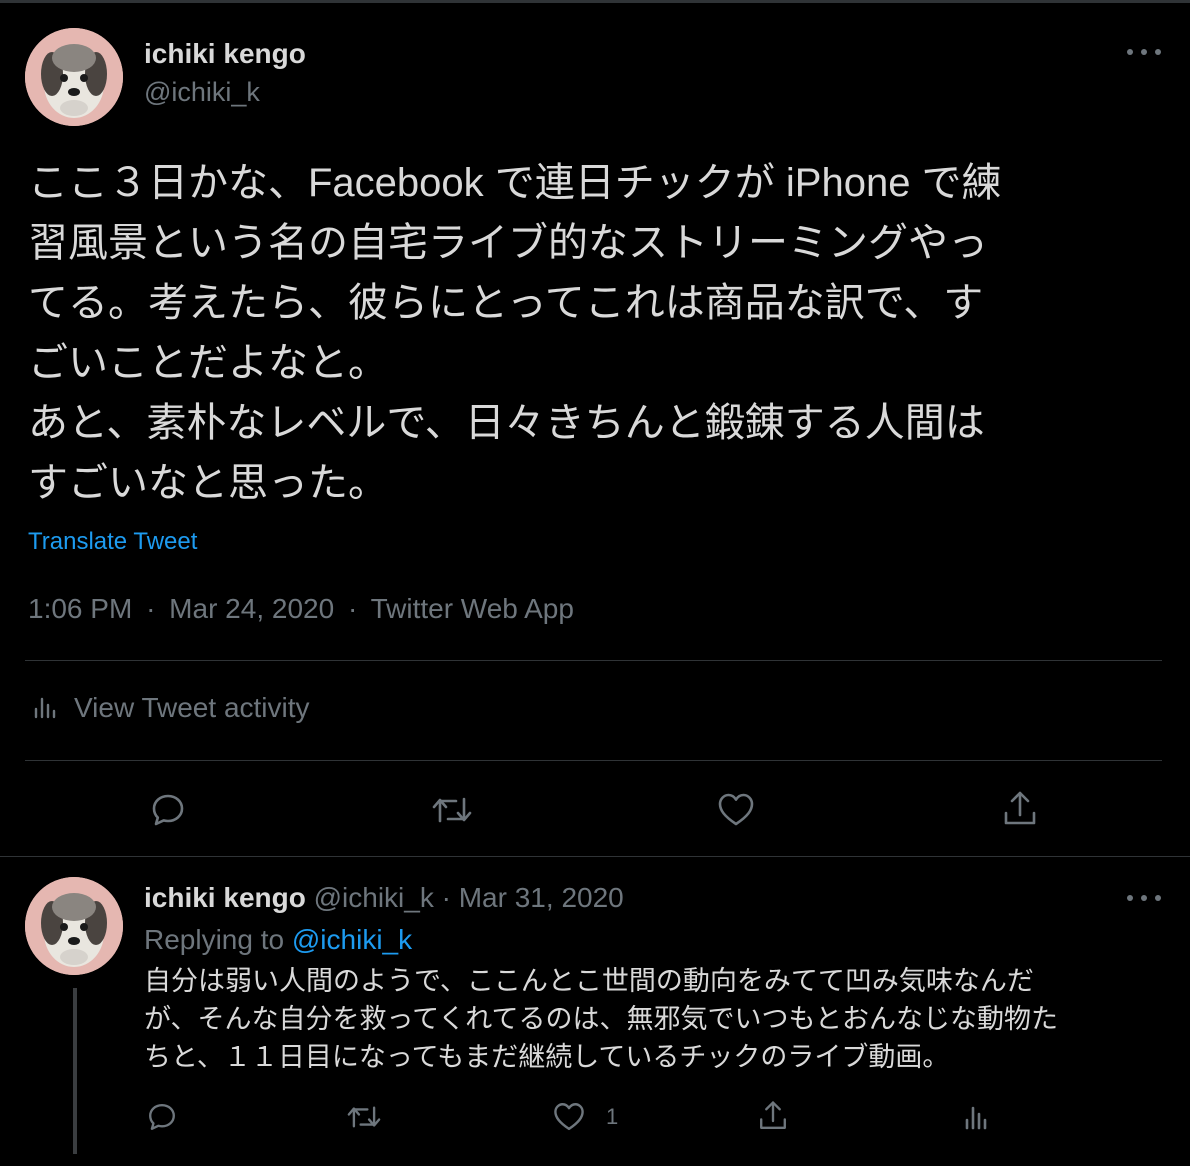 The height and width of the screenshot is (1166, 1190). What do you see at coordinates (541, 897) in the screenshot?
I see `reply-date: Mar 31, 2020` at bounding box center [541, 897].